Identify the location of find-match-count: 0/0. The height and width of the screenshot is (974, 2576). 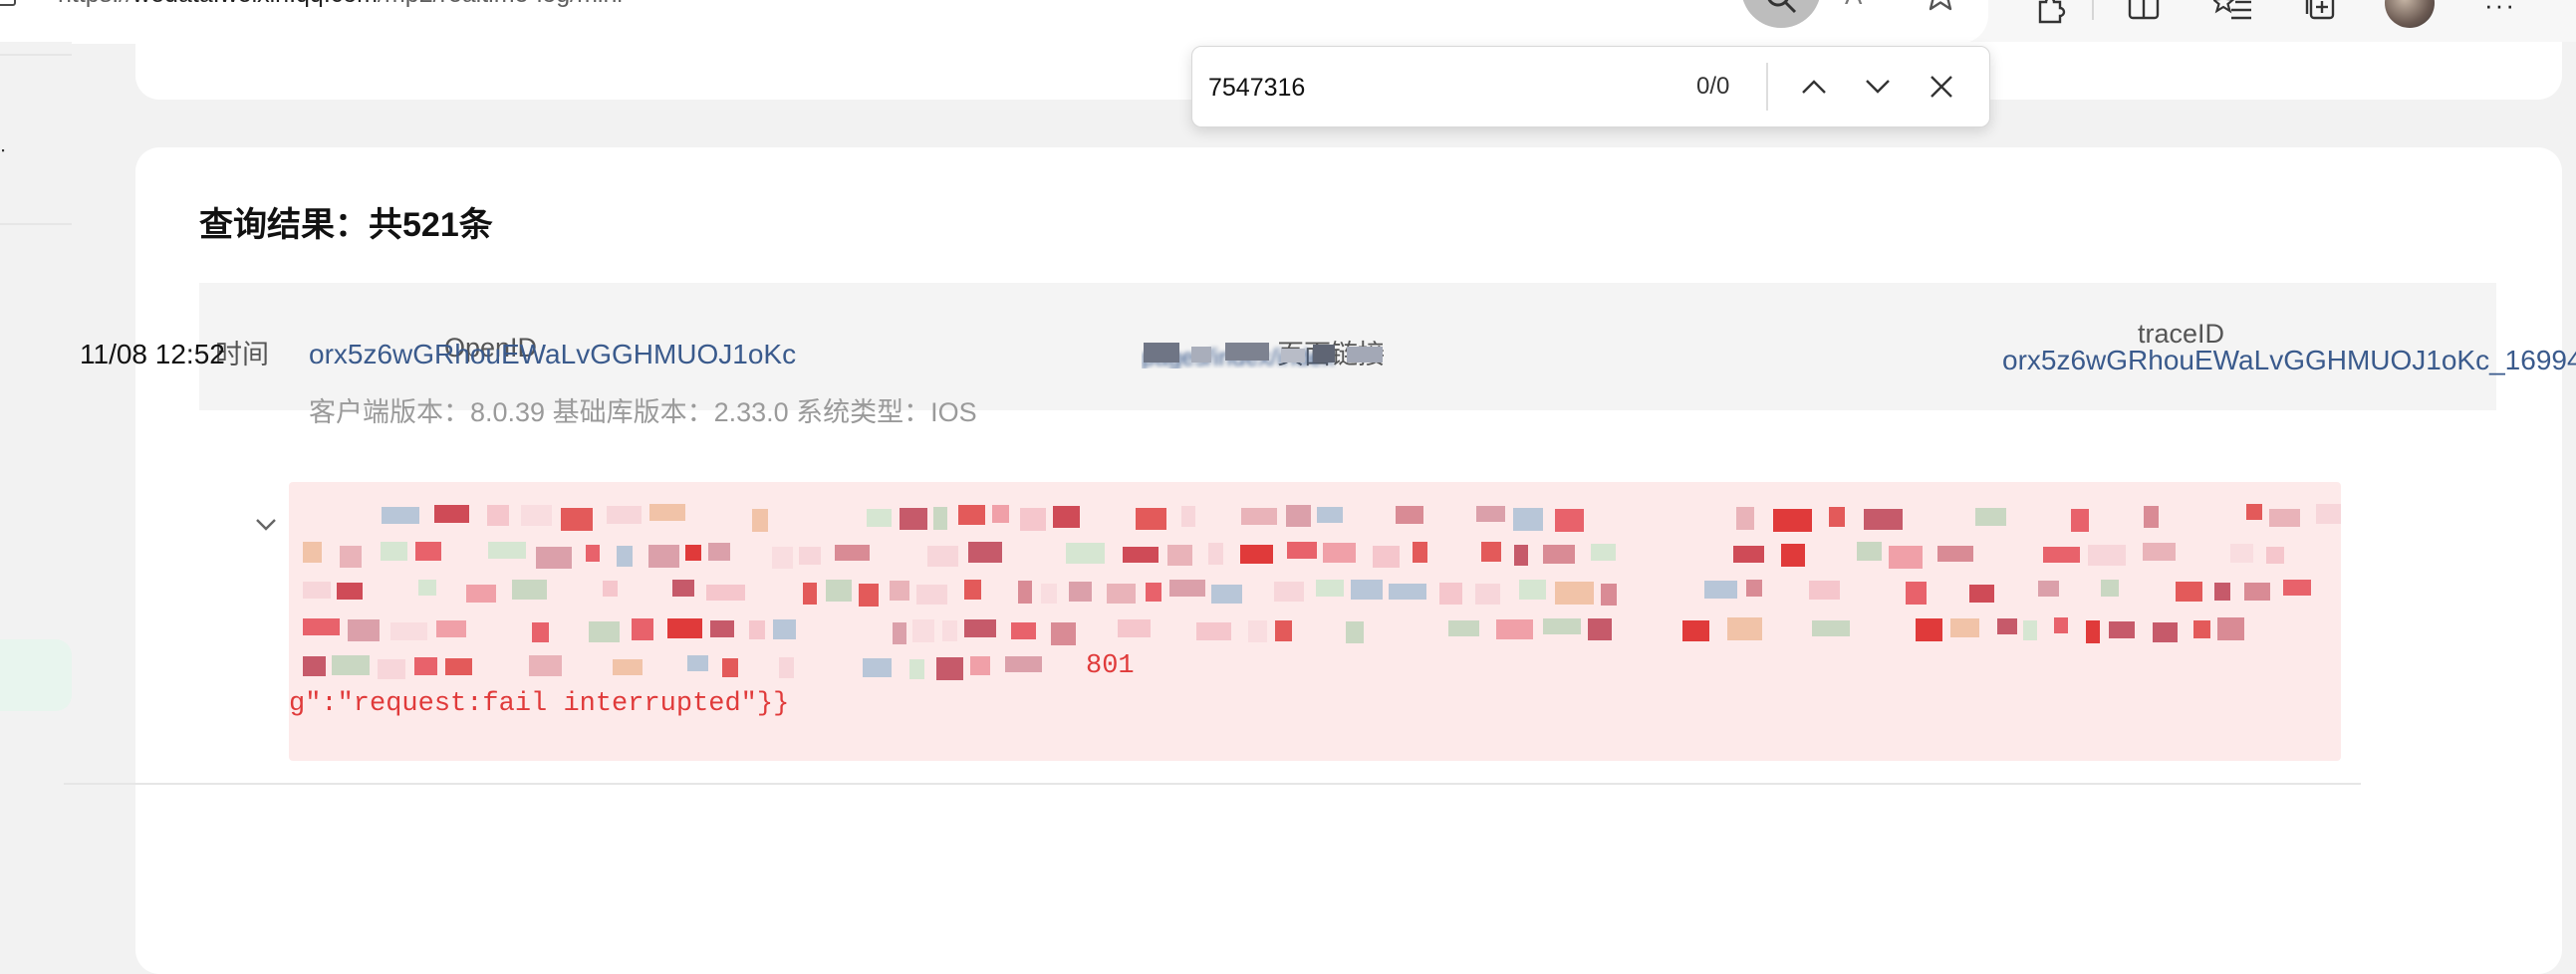
(1713, 86).